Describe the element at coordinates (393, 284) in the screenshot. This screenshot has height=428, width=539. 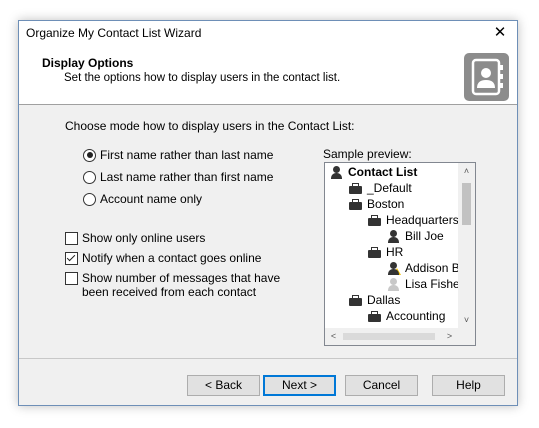
I see `person-offline-icon` at that location.